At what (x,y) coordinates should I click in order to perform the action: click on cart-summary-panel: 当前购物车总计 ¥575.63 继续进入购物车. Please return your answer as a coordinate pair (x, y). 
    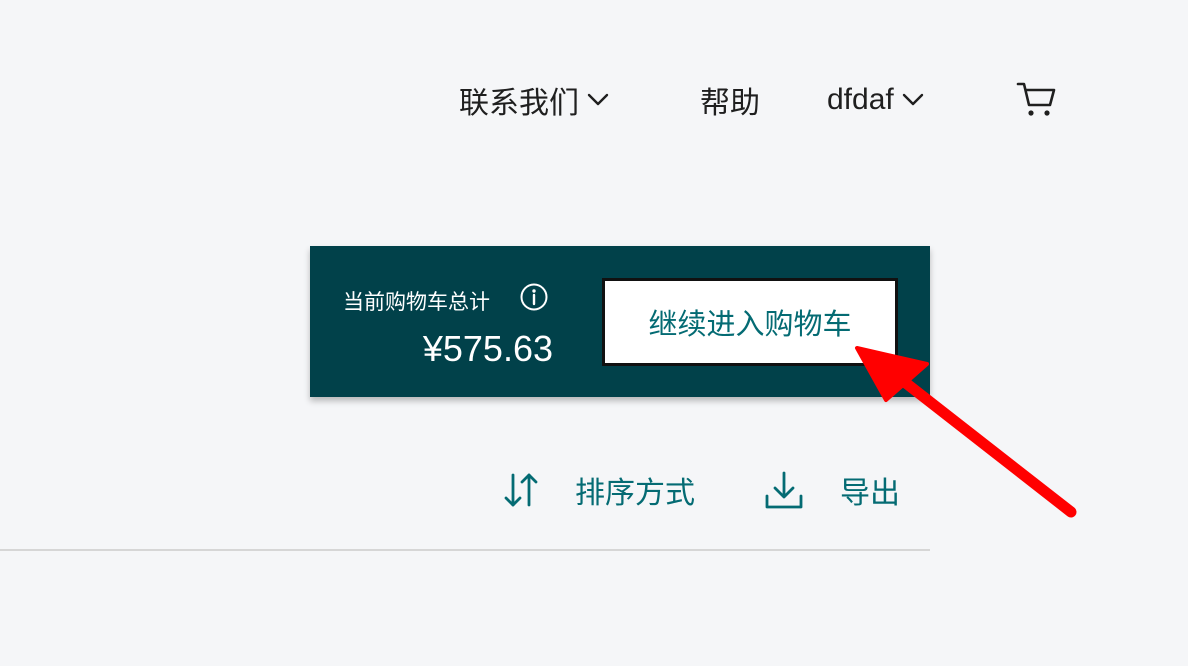
    Looking at the image, I should click on (620, 321).